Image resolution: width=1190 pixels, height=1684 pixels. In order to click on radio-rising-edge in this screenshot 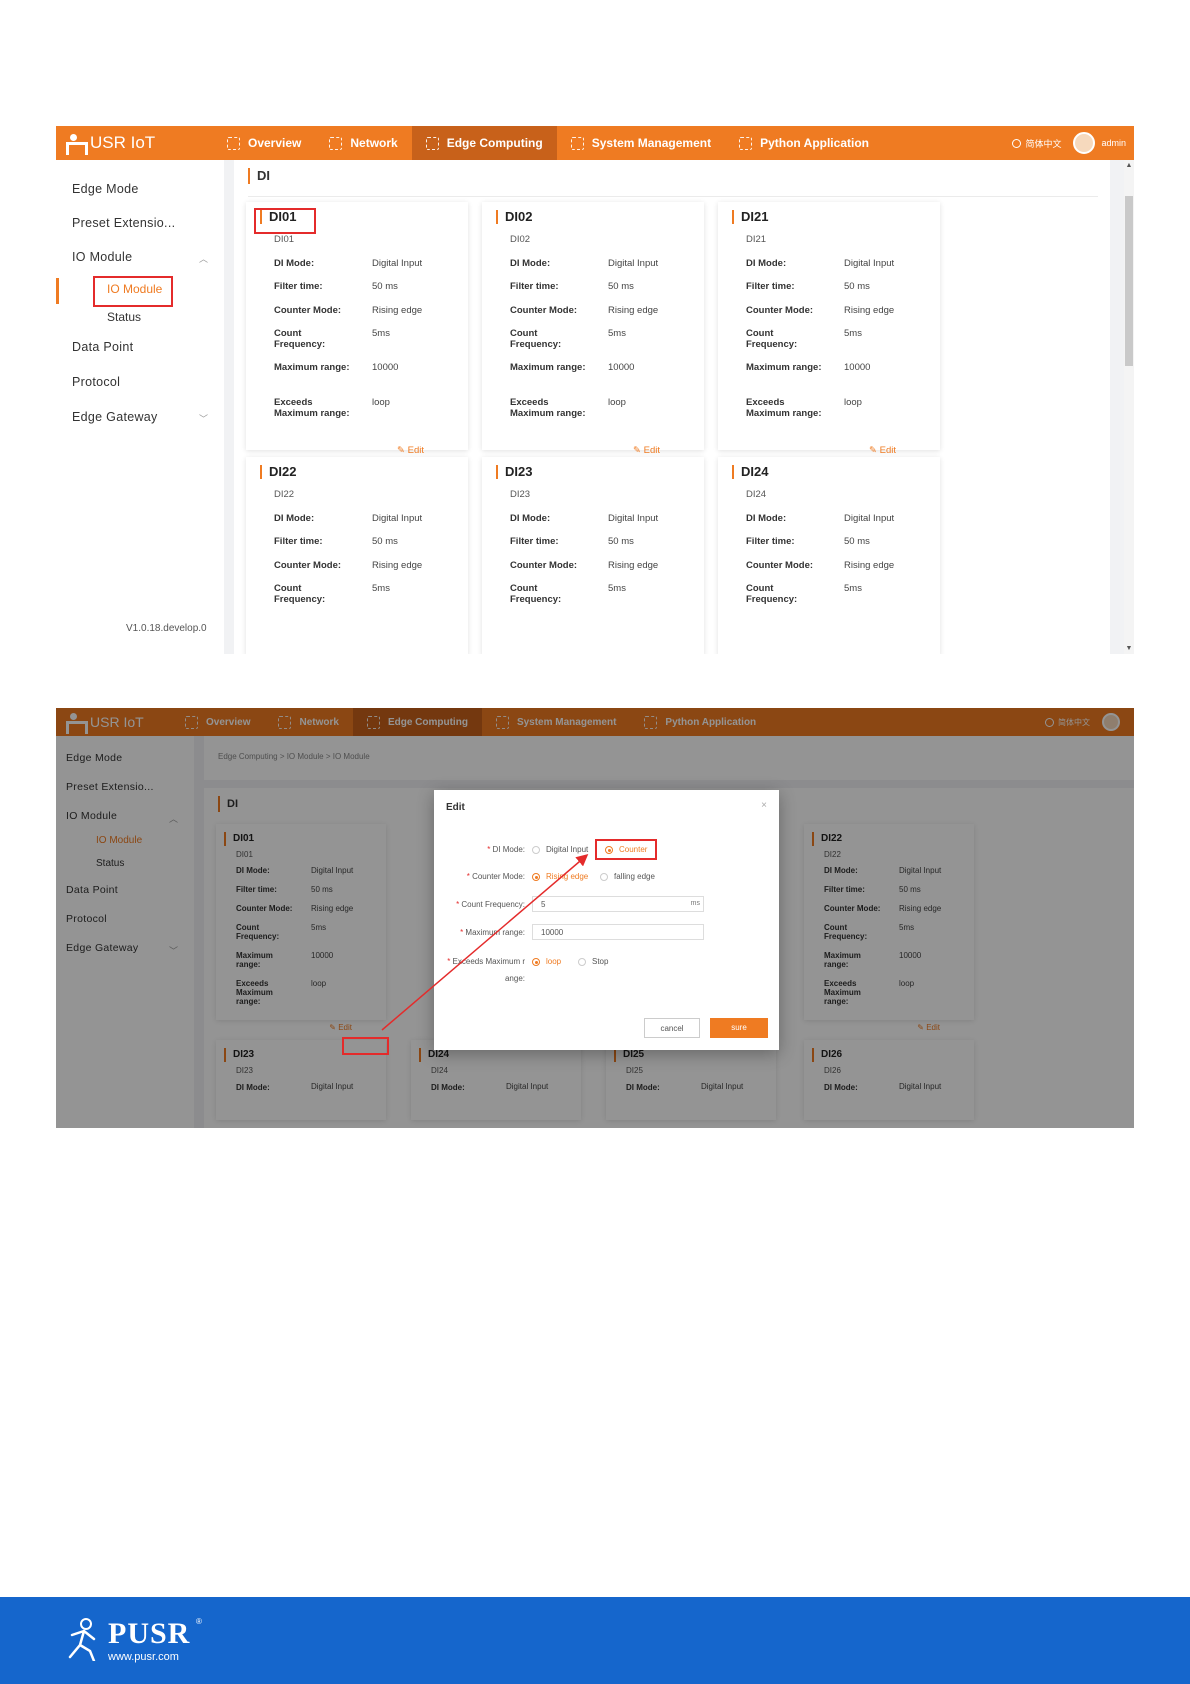, I will do `click(536, 877)`.